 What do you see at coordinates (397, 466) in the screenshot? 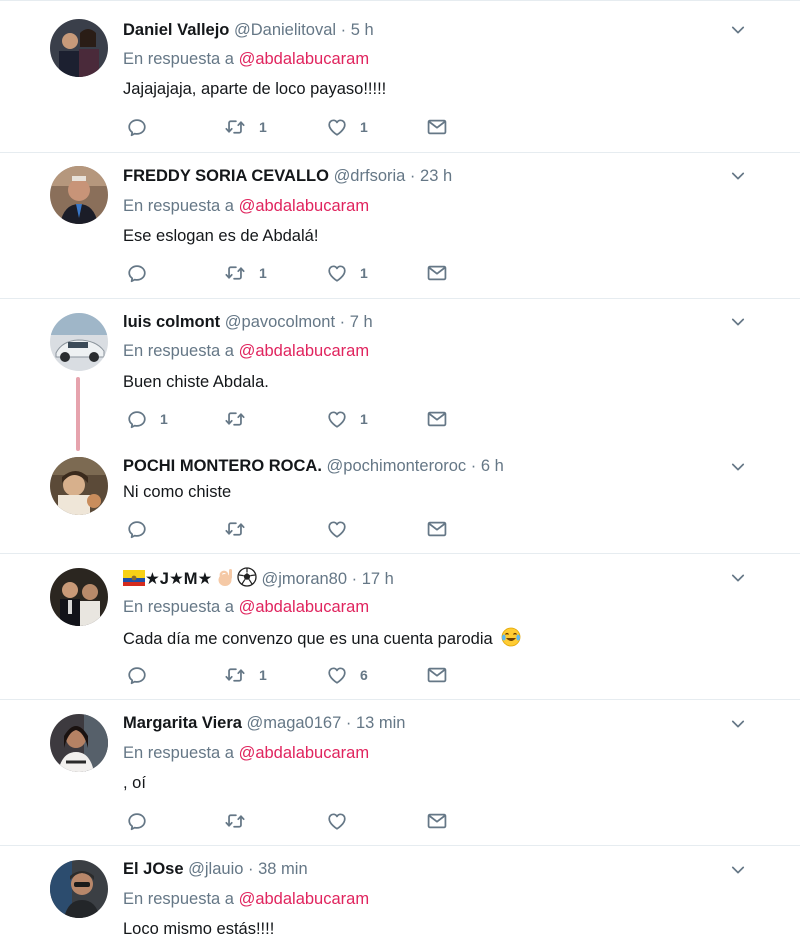
I see `handle: @pochimonteroroc` at bounding box center [397, 466].